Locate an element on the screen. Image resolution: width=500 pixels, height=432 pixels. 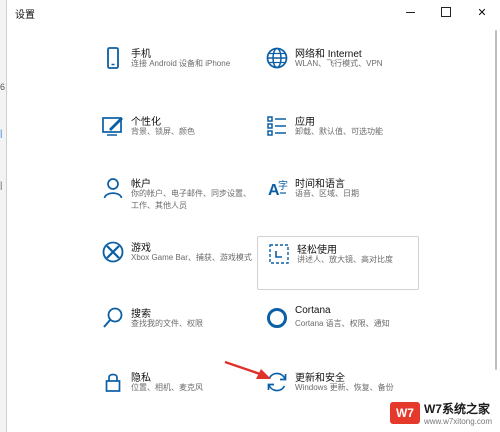
window-controls: ✕ is located at coordinates (446, 12).